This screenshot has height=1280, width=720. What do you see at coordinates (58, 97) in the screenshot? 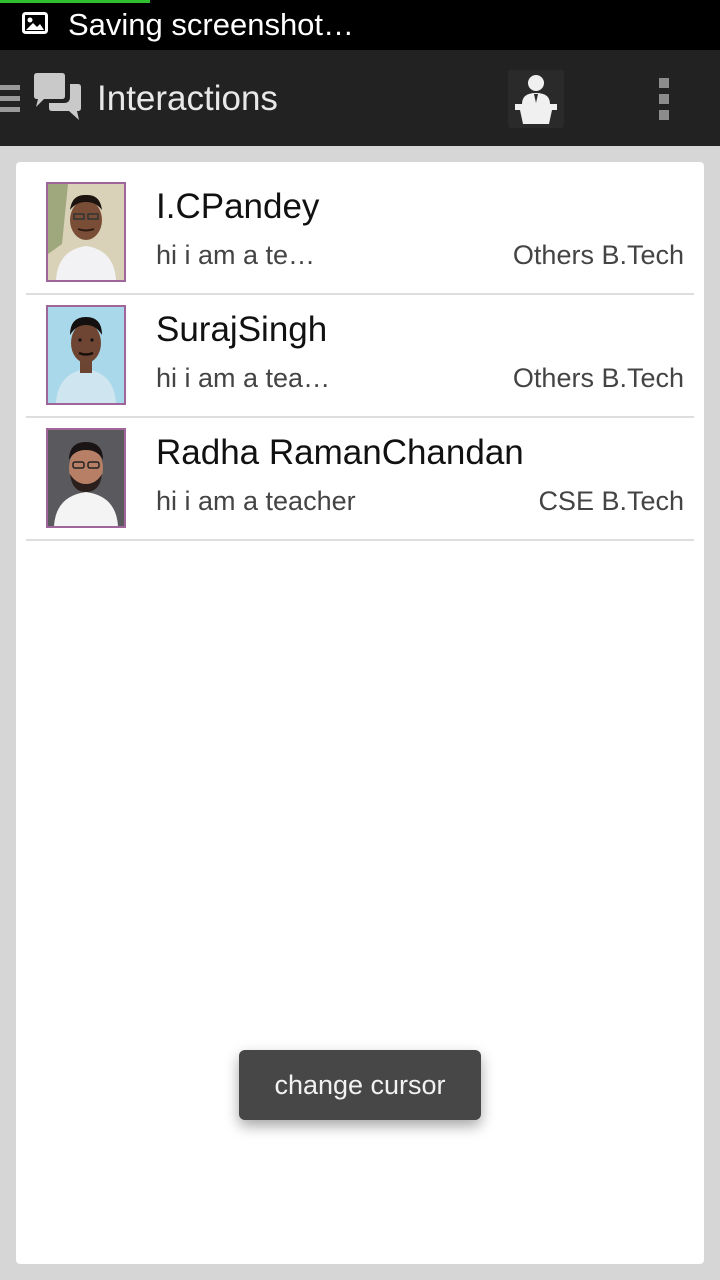
I see `chat-bubbles-icon` at bounding box center [58, 97].